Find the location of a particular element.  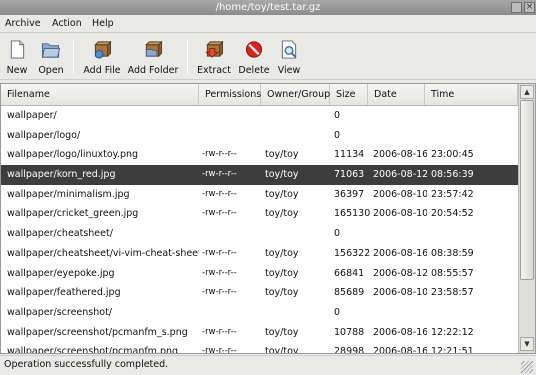

scroll-up-icon: ▲ is located at coordinates (527, 92).